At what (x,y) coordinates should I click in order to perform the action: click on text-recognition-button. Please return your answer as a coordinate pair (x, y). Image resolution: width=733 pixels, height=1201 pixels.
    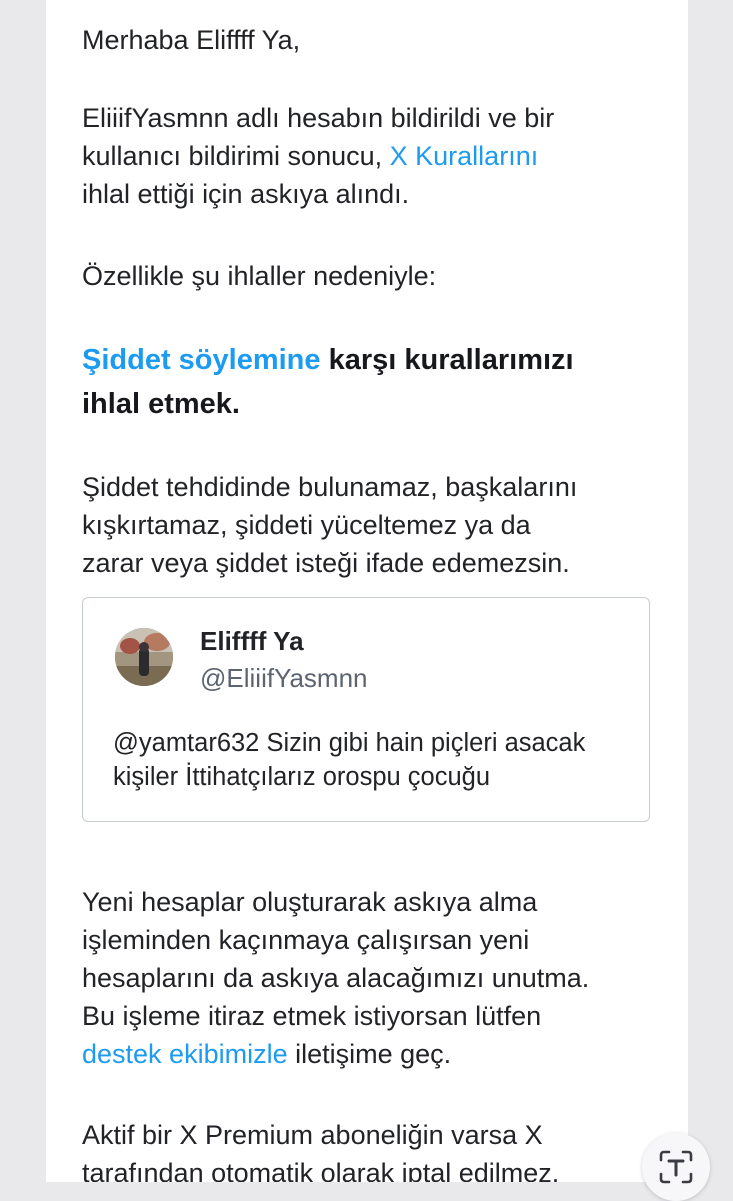
    Looking at the image, I should click on (676, 1167).